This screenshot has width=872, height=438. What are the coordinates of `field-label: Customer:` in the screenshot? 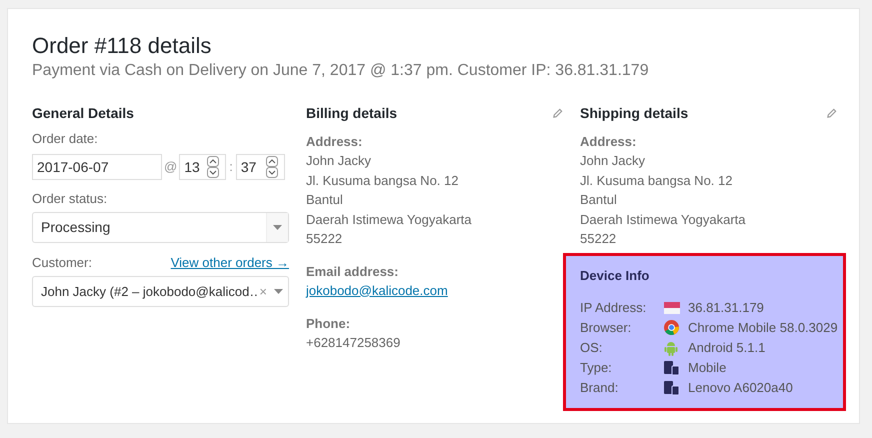 It's located at (62, 263).